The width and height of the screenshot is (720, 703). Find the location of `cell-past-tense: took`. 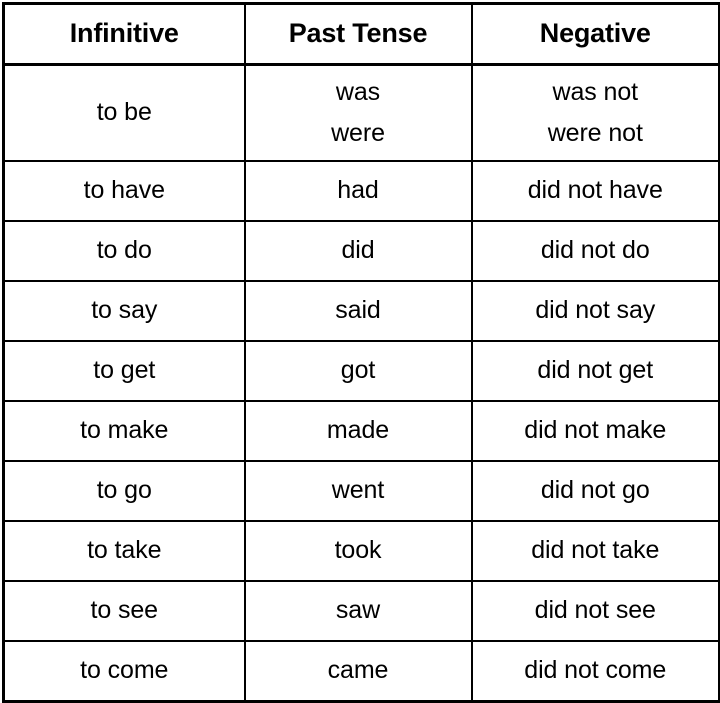

cell-past-tense: took is located at coordinates (358, 551).